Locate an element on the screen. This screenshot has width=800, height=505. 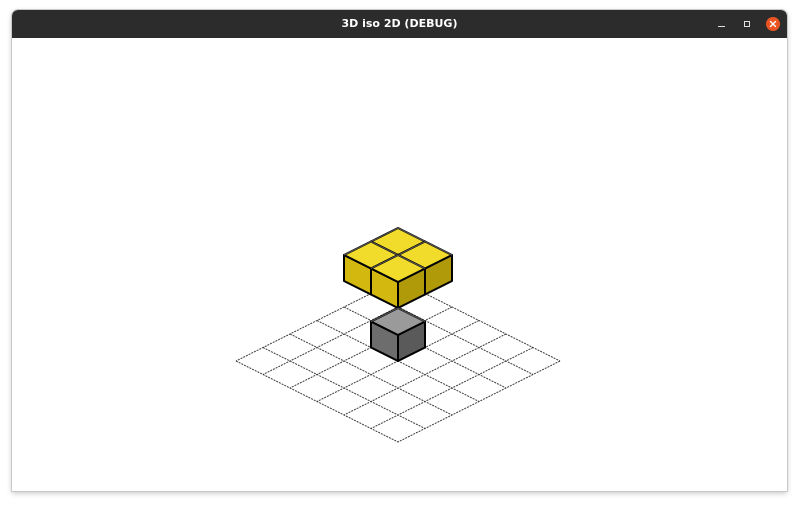
title-bar: 3D iso 2D (DEBUG) is located at coordinates (399, 24).